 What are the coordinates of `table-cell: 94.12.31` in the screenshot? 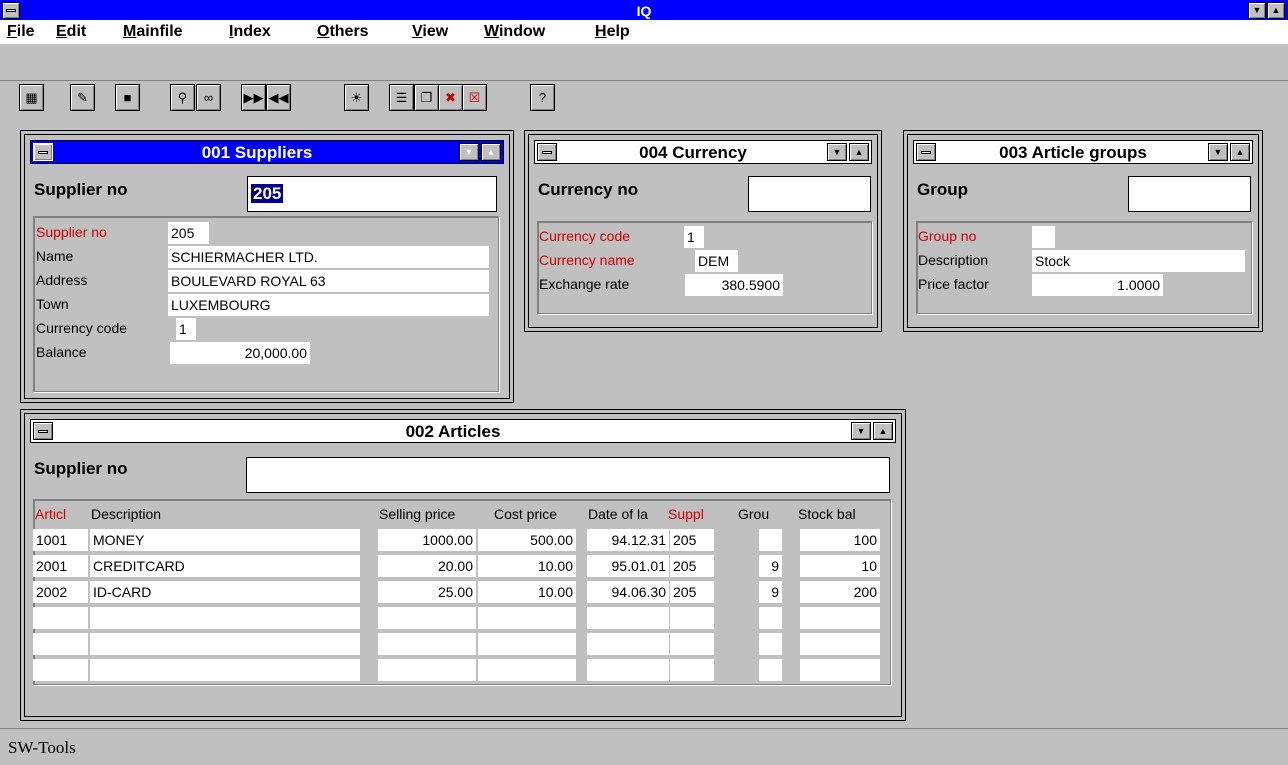 It's located at (628, 540).